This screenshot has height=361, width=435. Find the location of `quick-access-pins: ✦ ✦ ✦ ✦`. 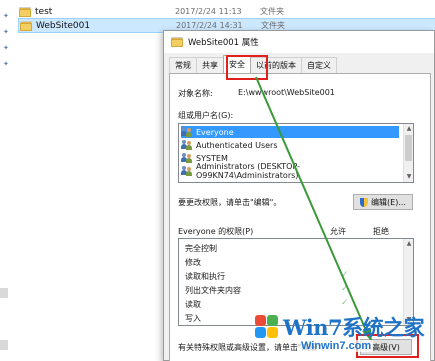

quick-access-pins: ✦ ✦ ✦ ✦ is located at coordinates (7, 180).